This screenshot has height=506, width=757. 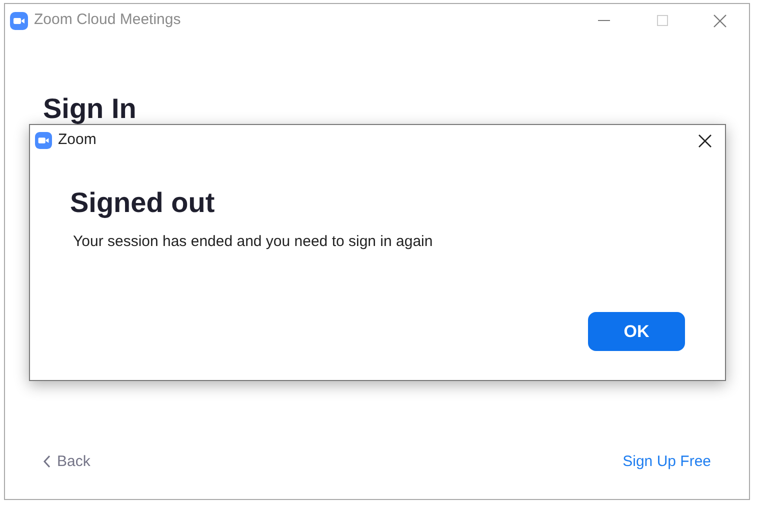 What do you see at coordinates (666, 461) in the screenshot?
I see `sign-up-link: Sign Up Free` at bounding box center [666, 461].